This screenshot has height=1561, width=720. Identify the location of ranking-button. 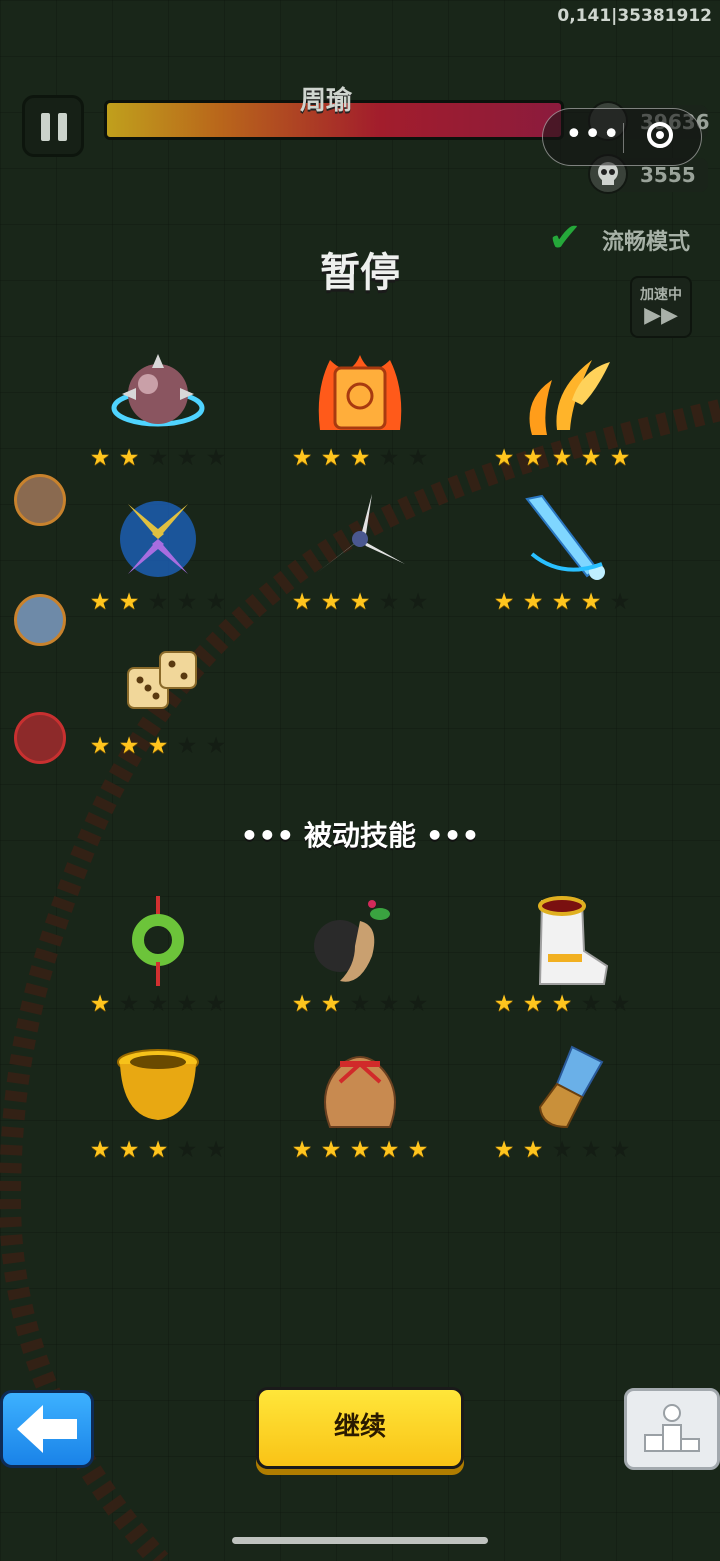
(672, 1429).